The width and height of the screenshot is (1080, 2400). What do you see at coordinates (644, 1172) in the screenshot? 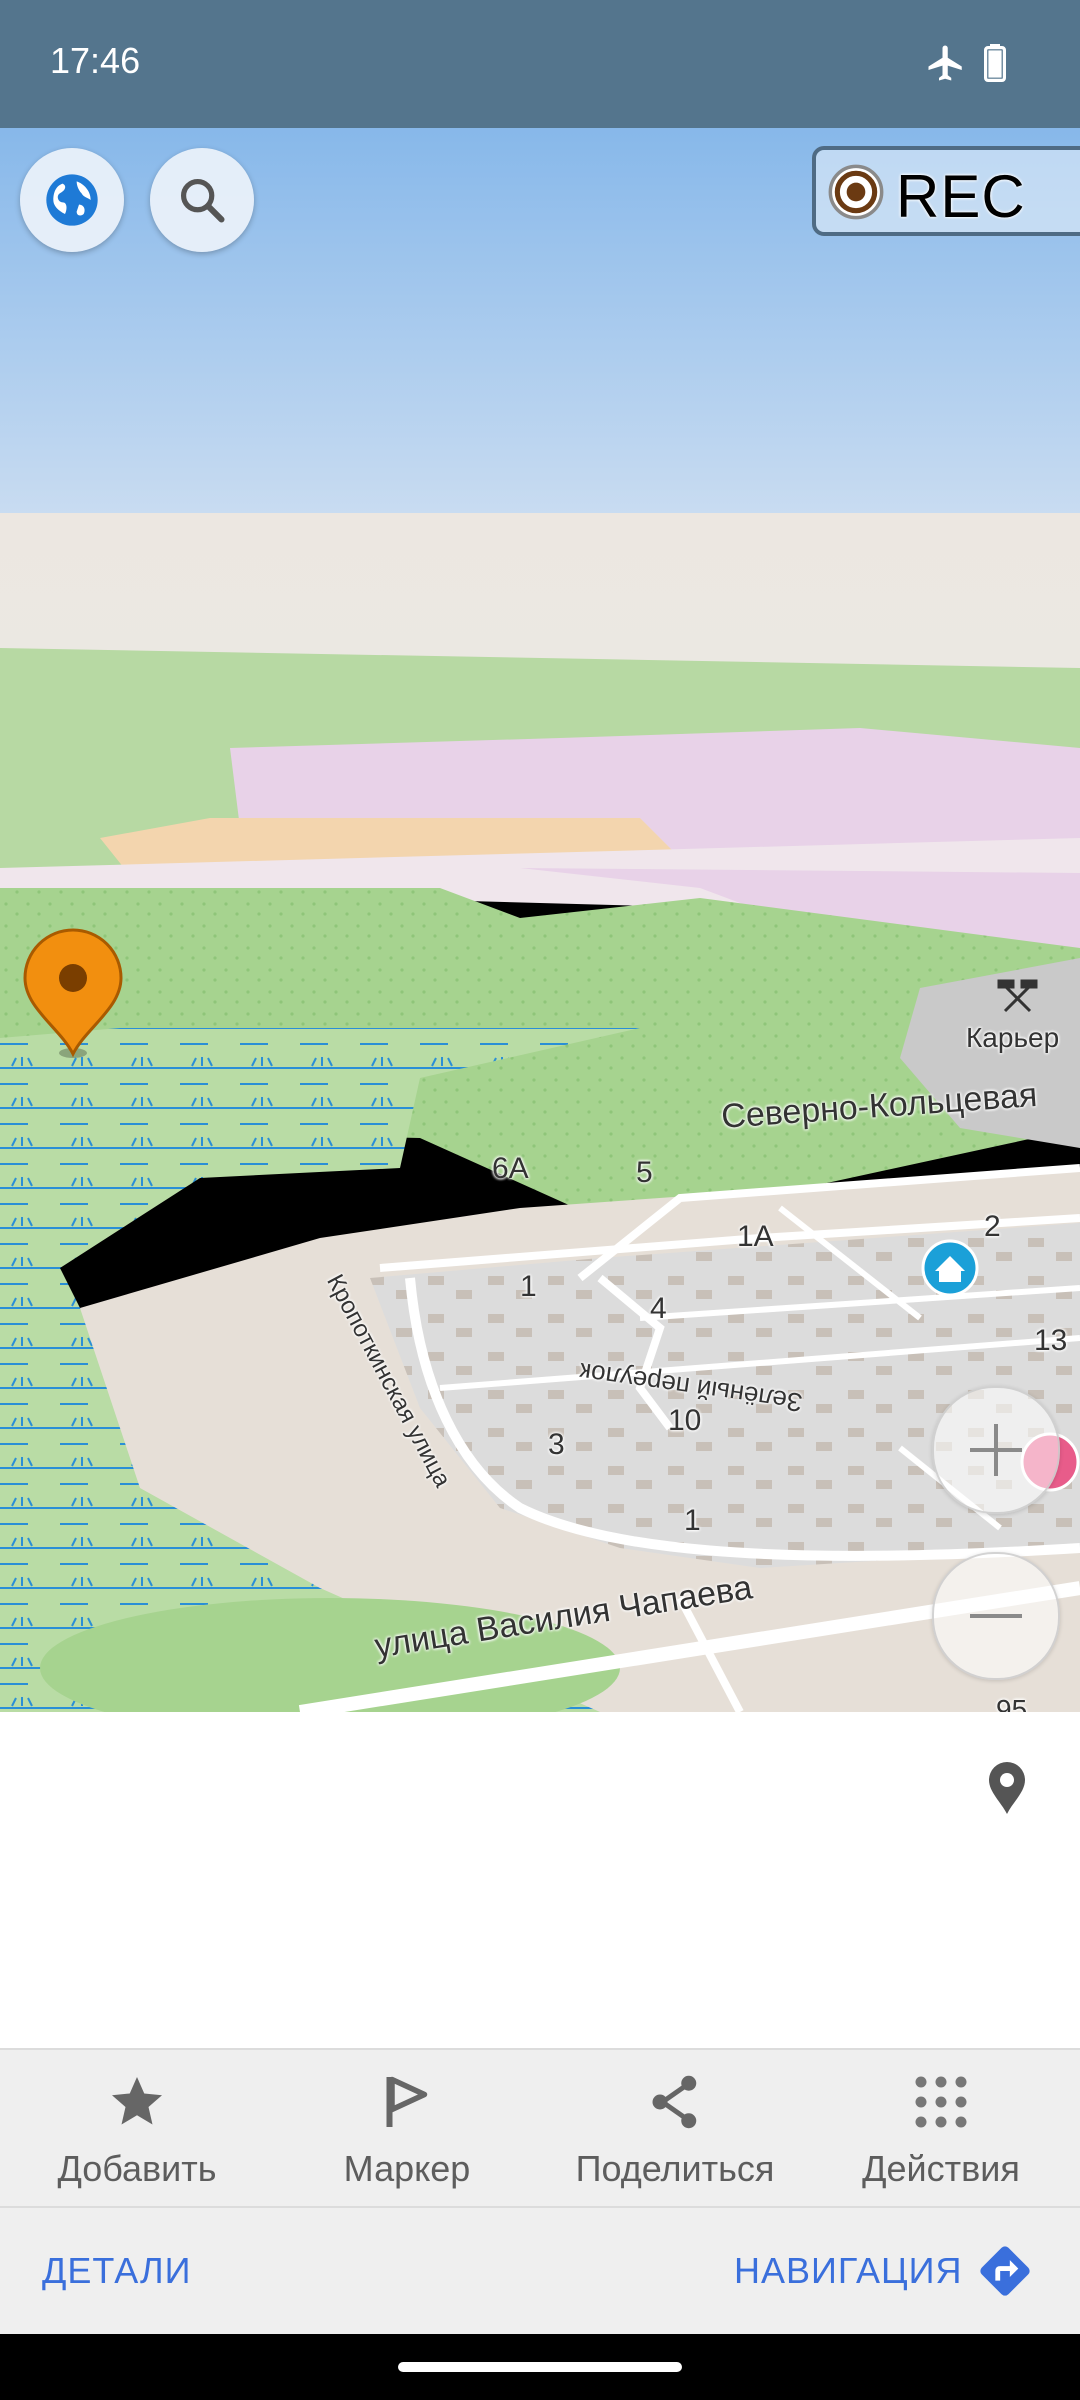
I see `house-number: 5` at bounding box center [644, 1172].